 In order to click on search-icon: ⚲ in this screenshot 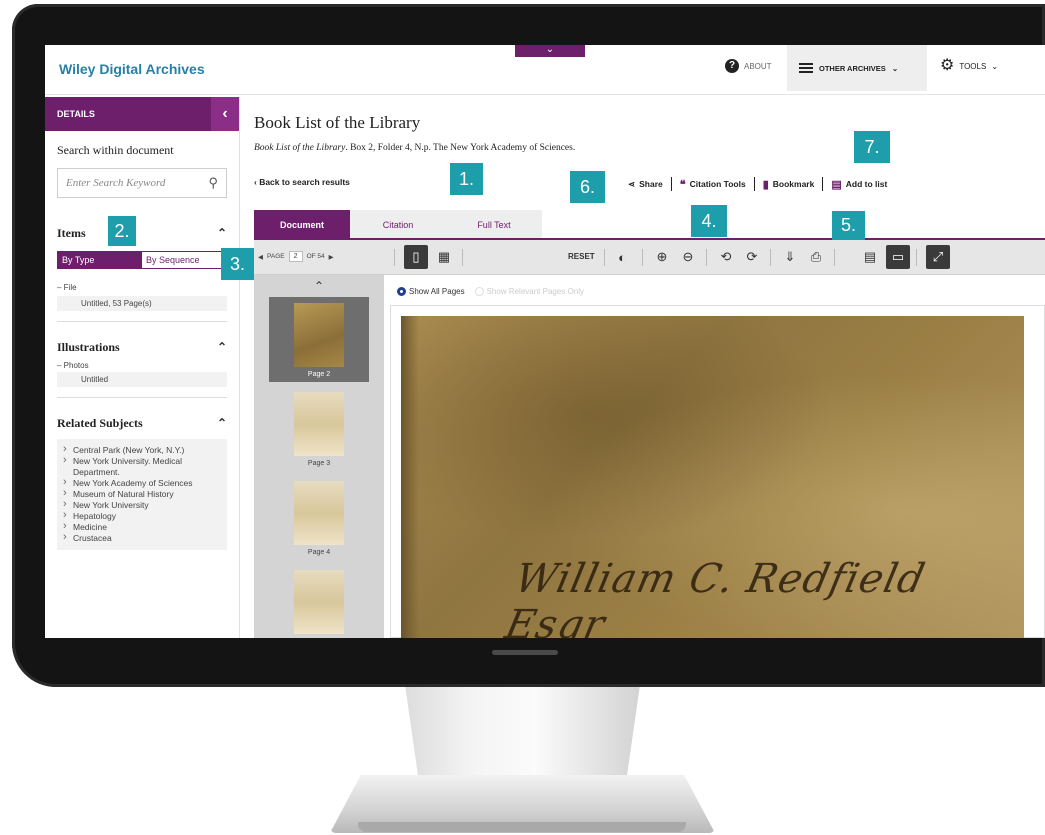, I will do `click(213, 183)`.